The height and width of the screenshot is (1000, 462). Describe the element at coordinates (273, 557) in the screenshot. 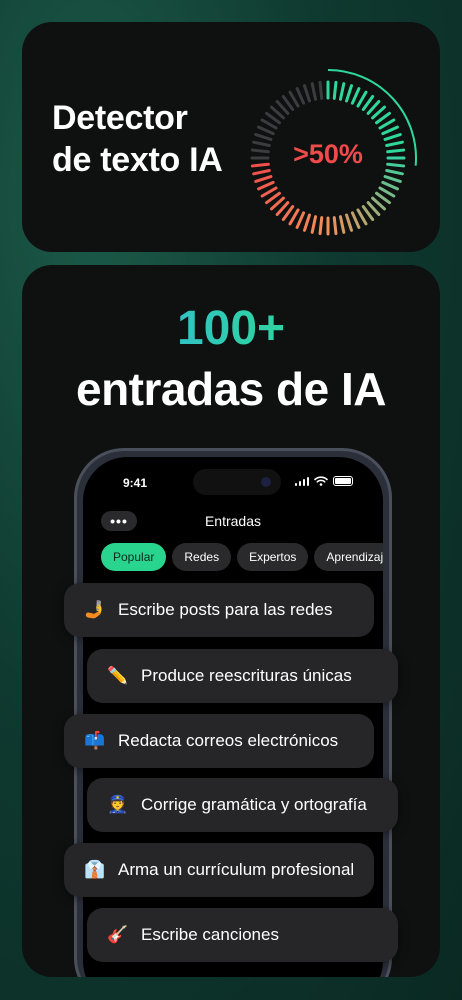

I see `tab-expertos: Expertos` at that location.